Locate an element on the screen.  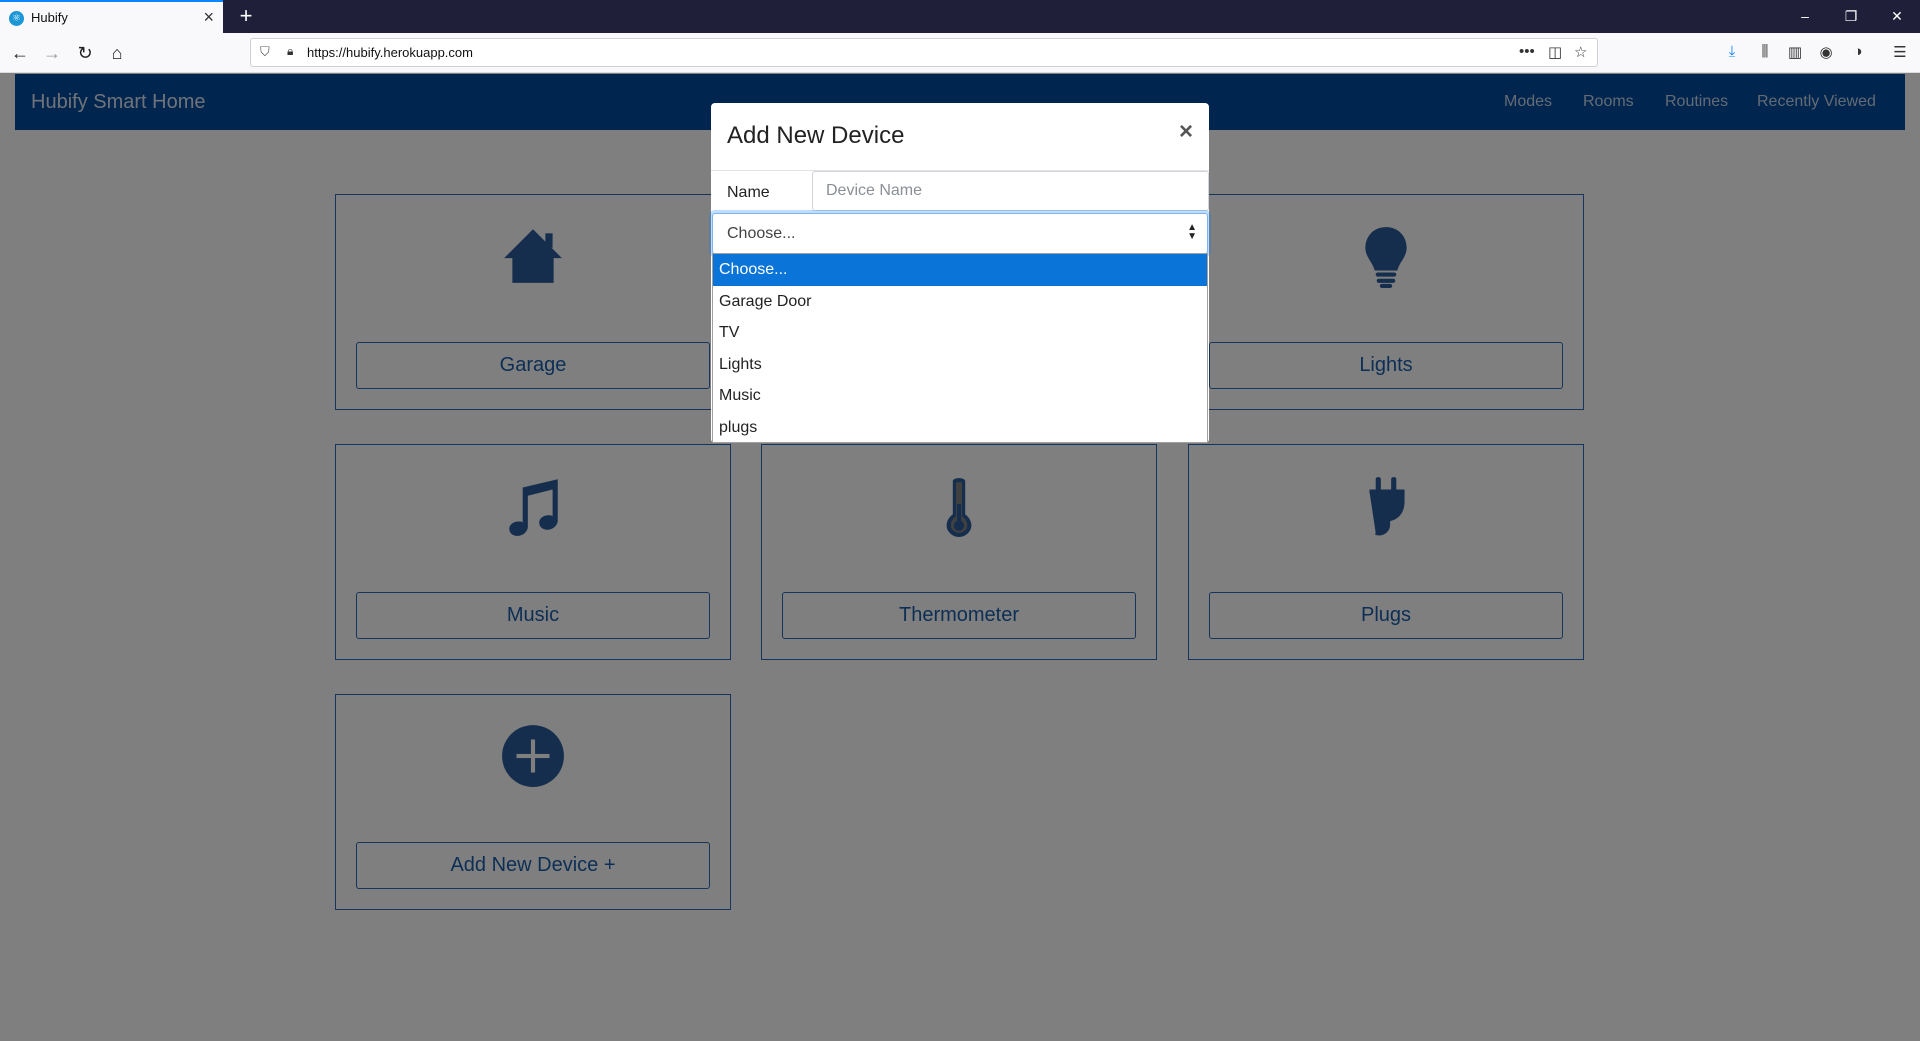
close-icon: ✕ is located at coordinates (1897, 16).